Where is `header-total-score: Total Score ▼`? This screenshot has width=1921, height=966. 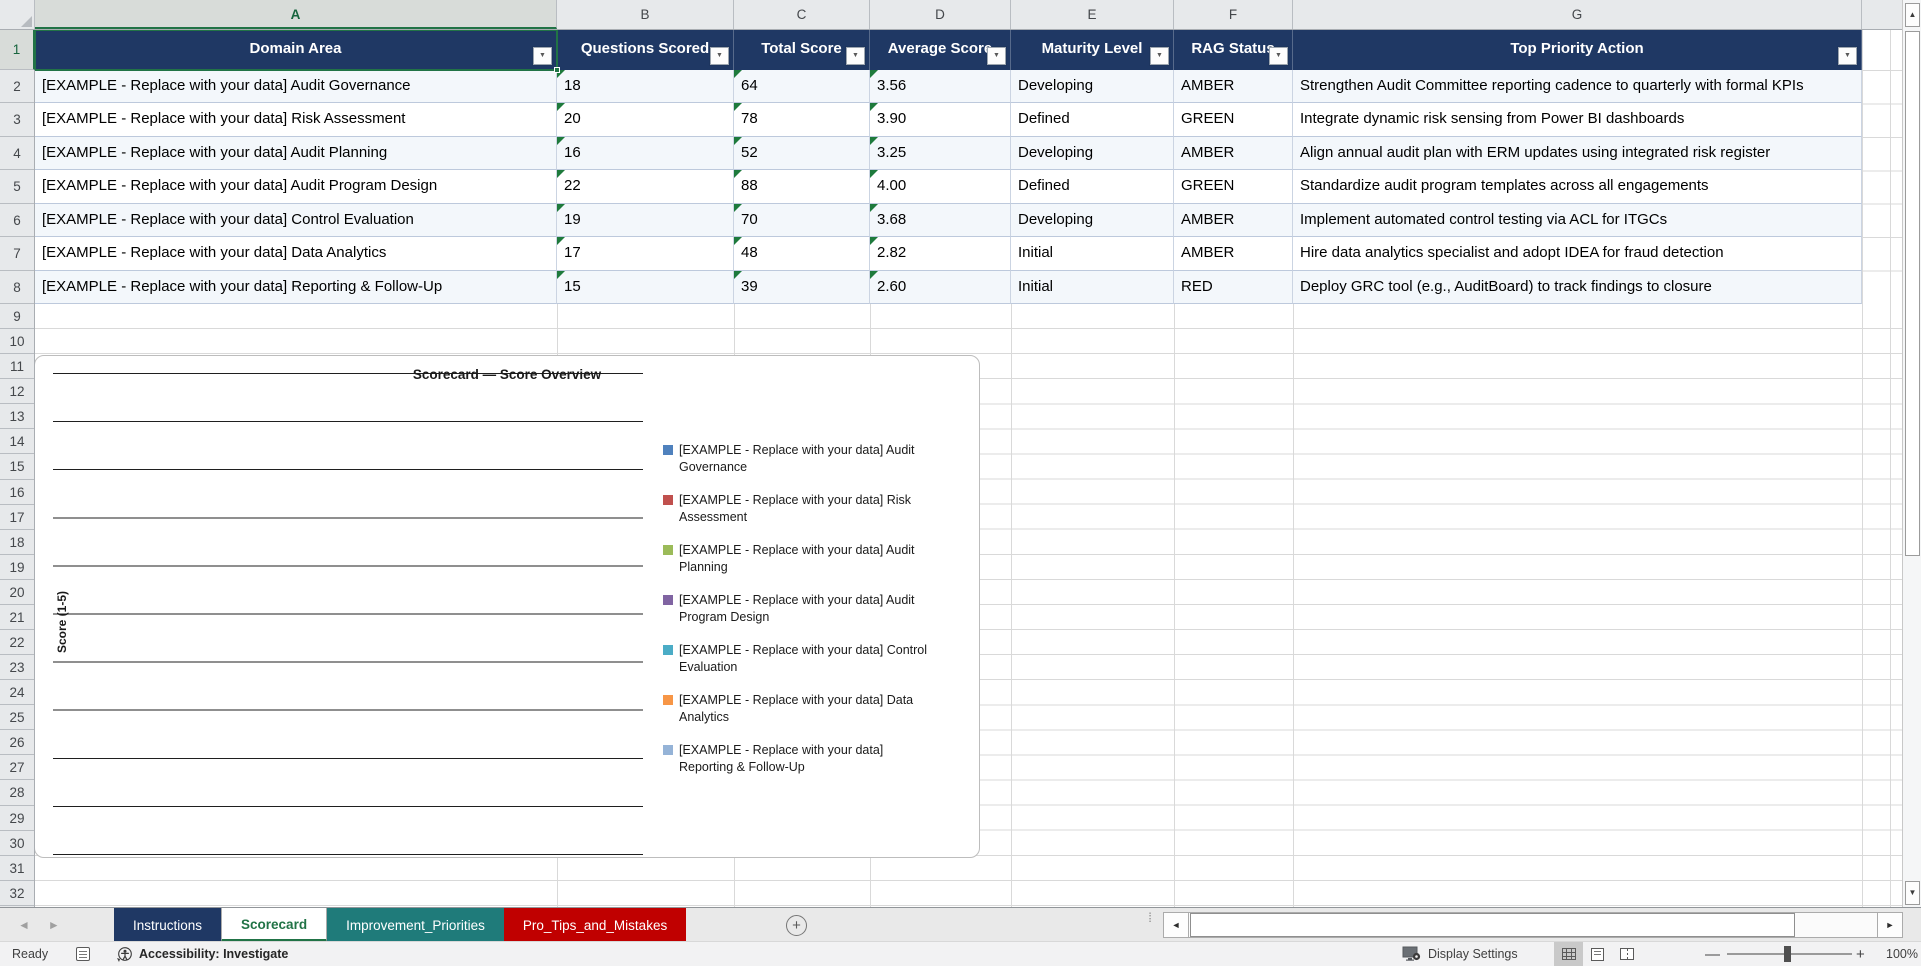 header-total-score: Total Score ▼ is located at coordinates (802, 50).